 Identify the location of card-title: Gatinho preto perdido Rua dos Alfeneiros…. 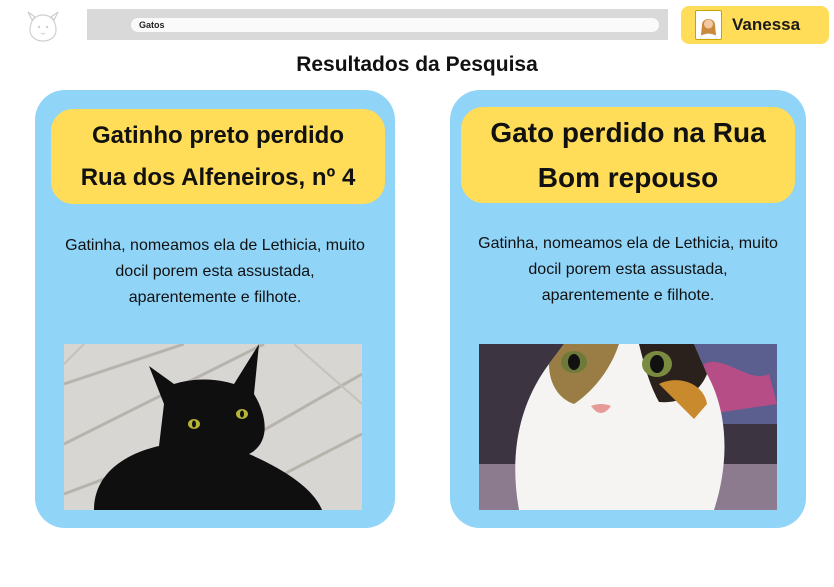
(218, 156).